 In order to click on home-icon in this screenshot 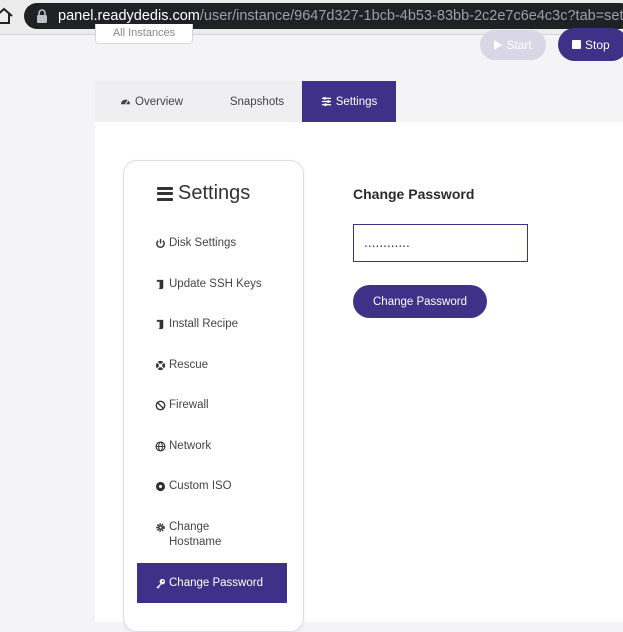, I will do `click(7, 16)`.